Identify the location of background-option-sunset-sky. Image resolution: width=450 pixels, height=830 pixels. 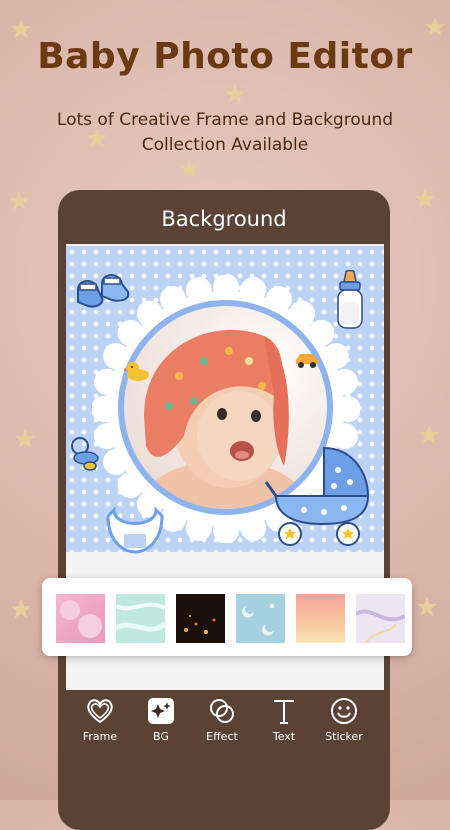
(320, 618).